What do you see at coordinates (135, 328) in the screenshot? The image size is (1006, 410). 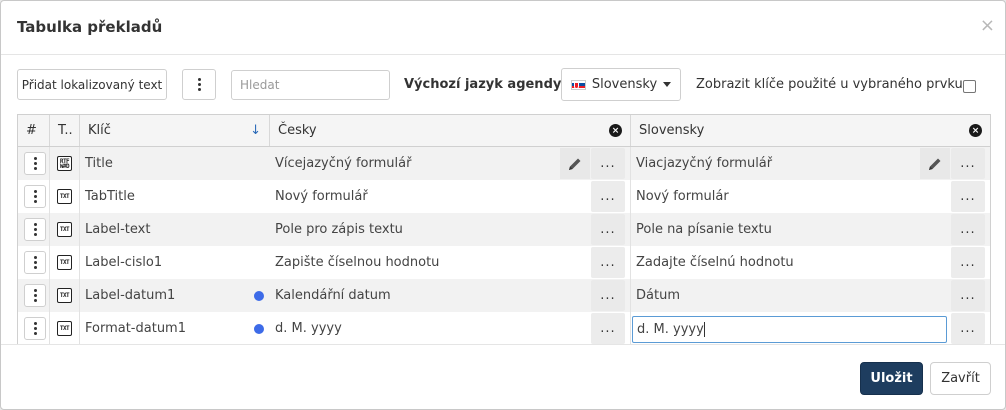 I see `key-label: Format-datum1` at bounding box center [135, 328].